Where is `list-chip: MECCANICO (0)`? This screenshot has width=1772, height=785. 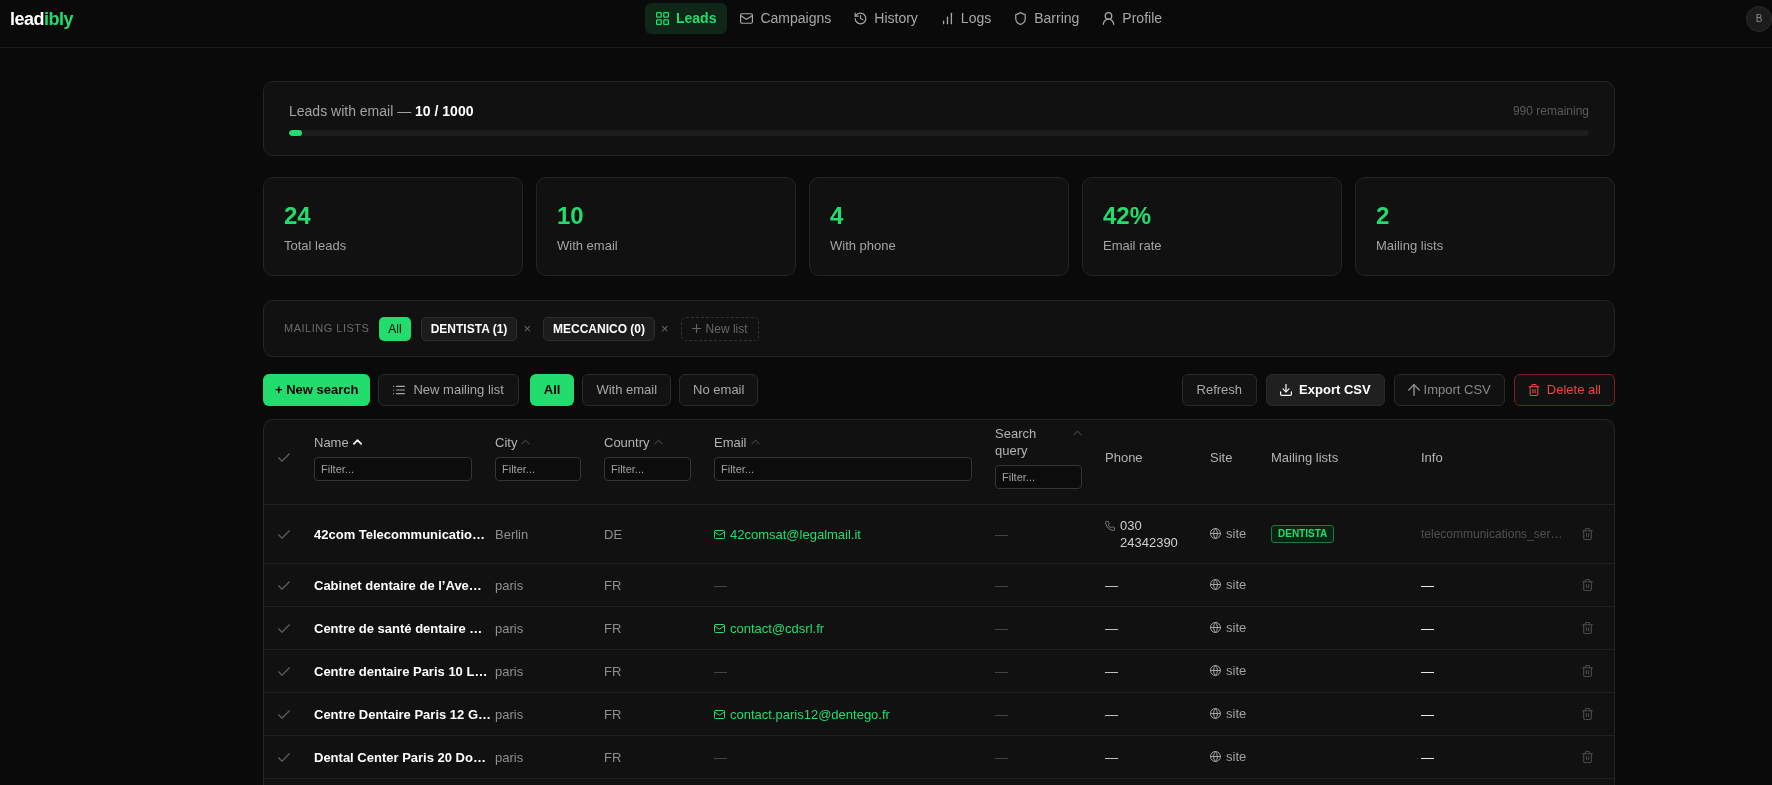
list-chip: MECCANICO (0) is located at coordinates (598, 328).